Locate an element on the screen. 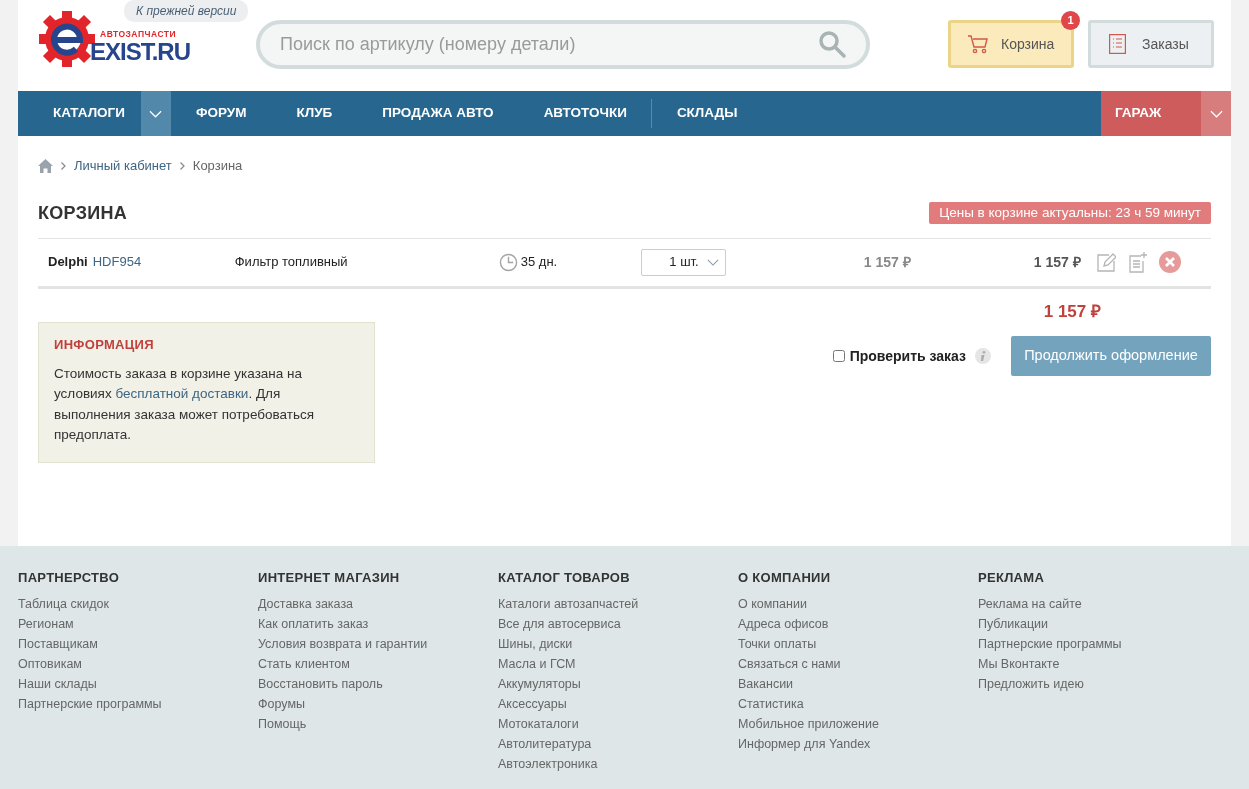  quantity-select: 1 шт. is located at coordinates (683, 262).